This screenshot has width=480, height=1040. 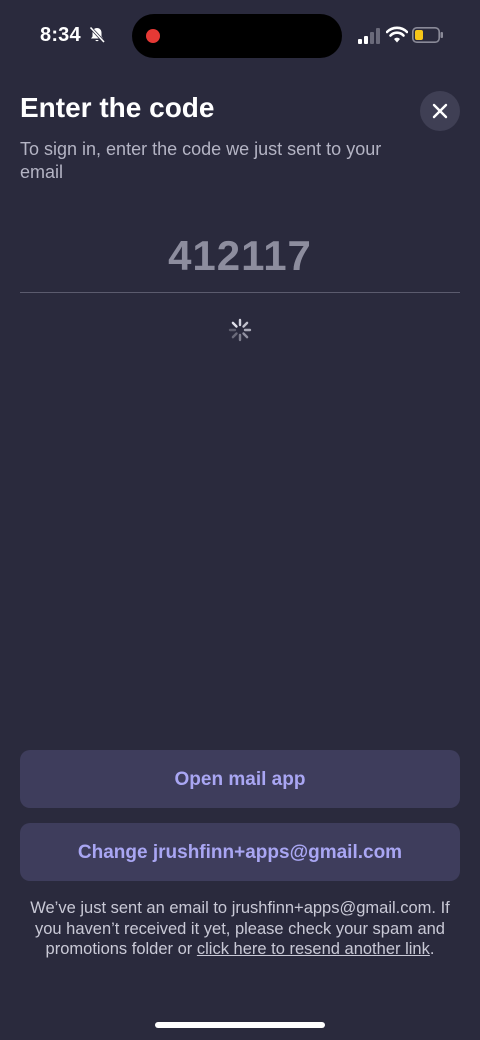 What do you see at coordinates (237, 36) in the screenshot?
I see `dynamic-island` at bounding box center [237, 36].